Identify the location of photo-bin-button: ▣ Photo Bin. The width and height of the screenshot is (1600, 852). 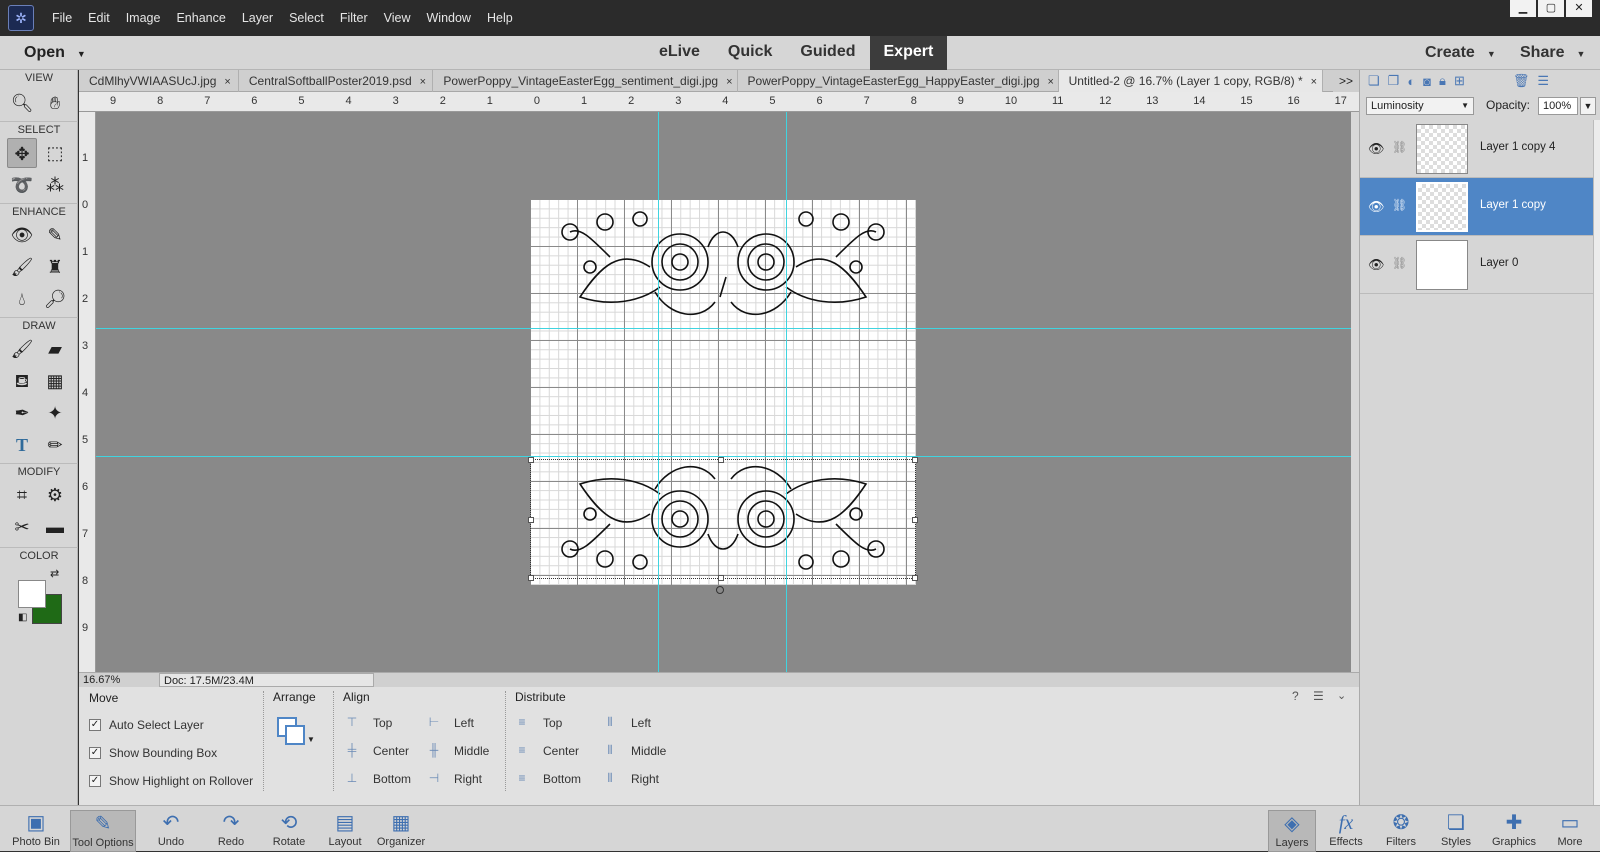
(36, 831).